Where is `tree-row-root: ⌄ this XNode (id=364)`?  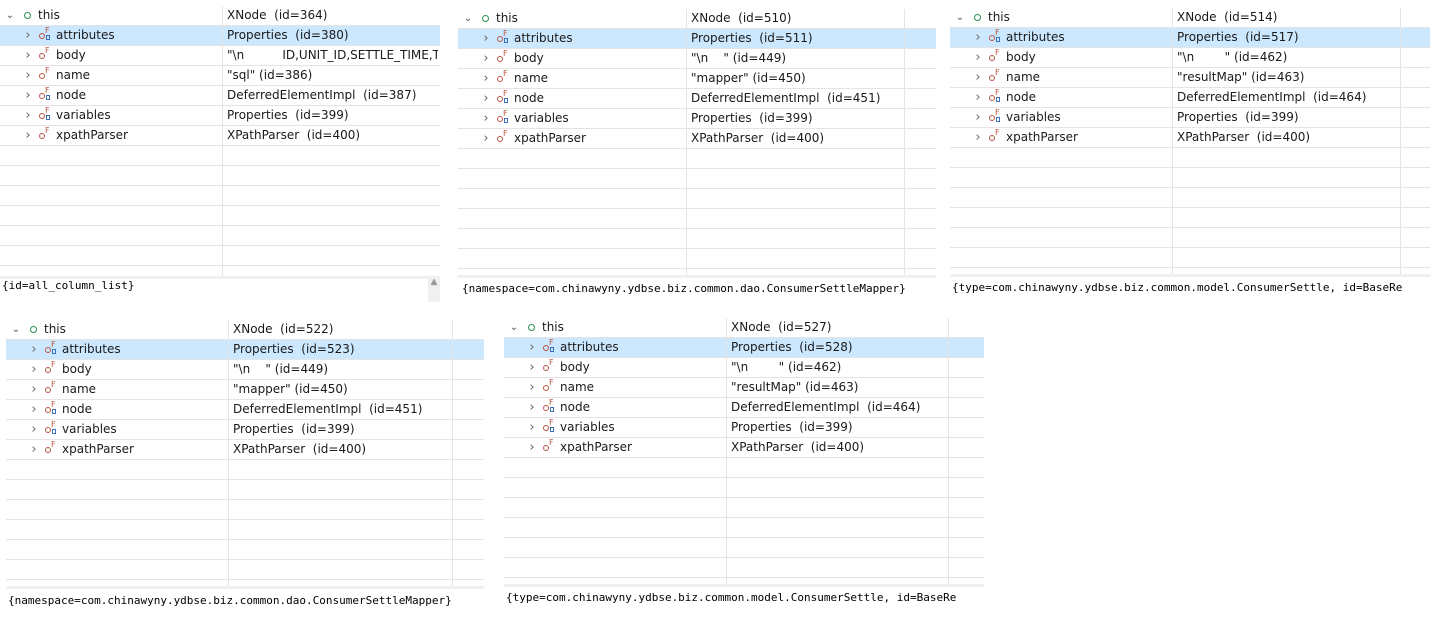 tree-row-root: ⌄ this XNode (id=364) is located at coordinates (220, 16).